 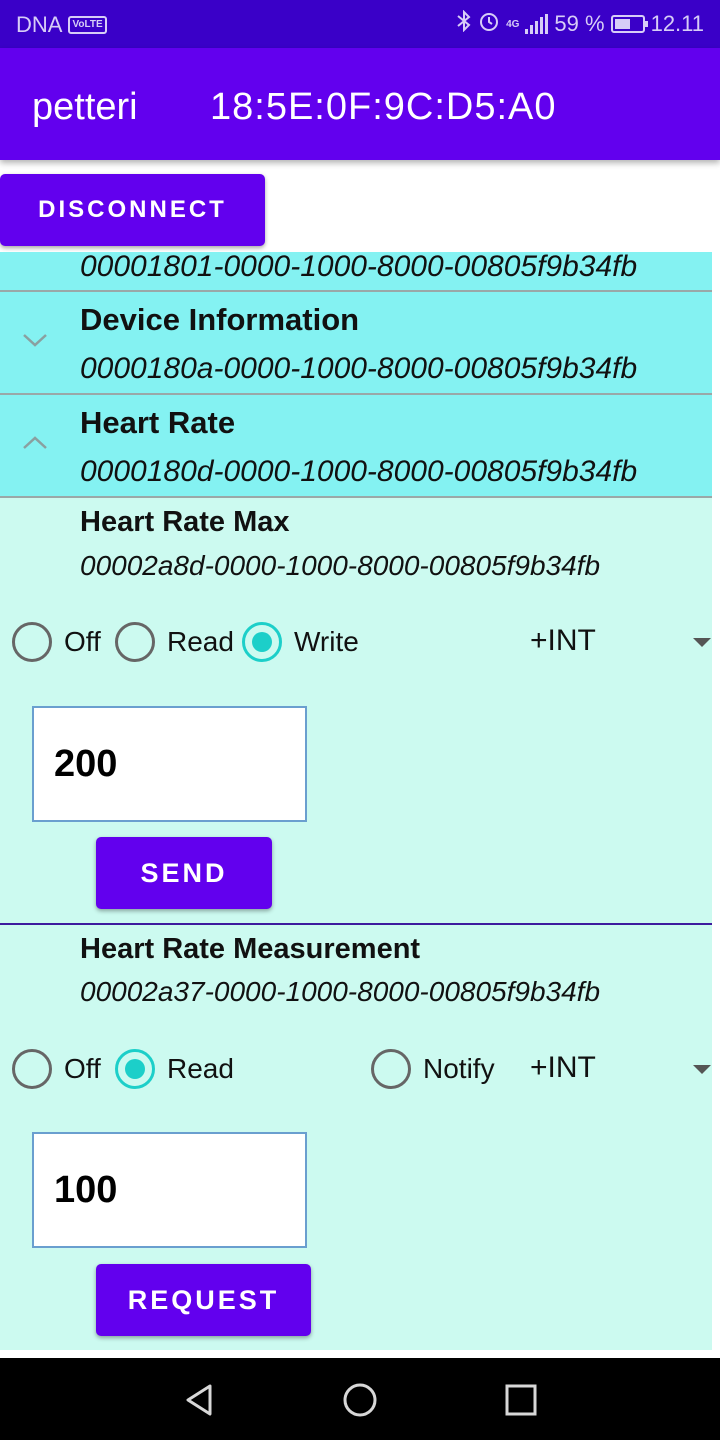 What do you see at coordinates (356, 924) in the screenshot?
I see `divider` at bounding box center [356, 924].